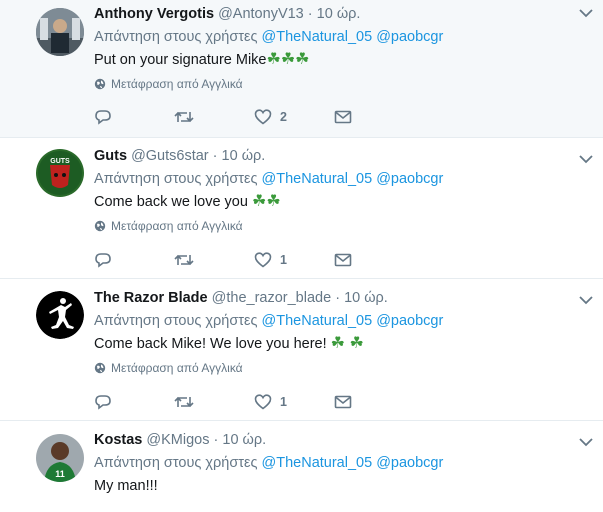 This screenshot has height=512, width=603. Describe the element at coordinates (171, 202) in the screenshot. I see `tweet-text-body: Come back we love you` at that location.